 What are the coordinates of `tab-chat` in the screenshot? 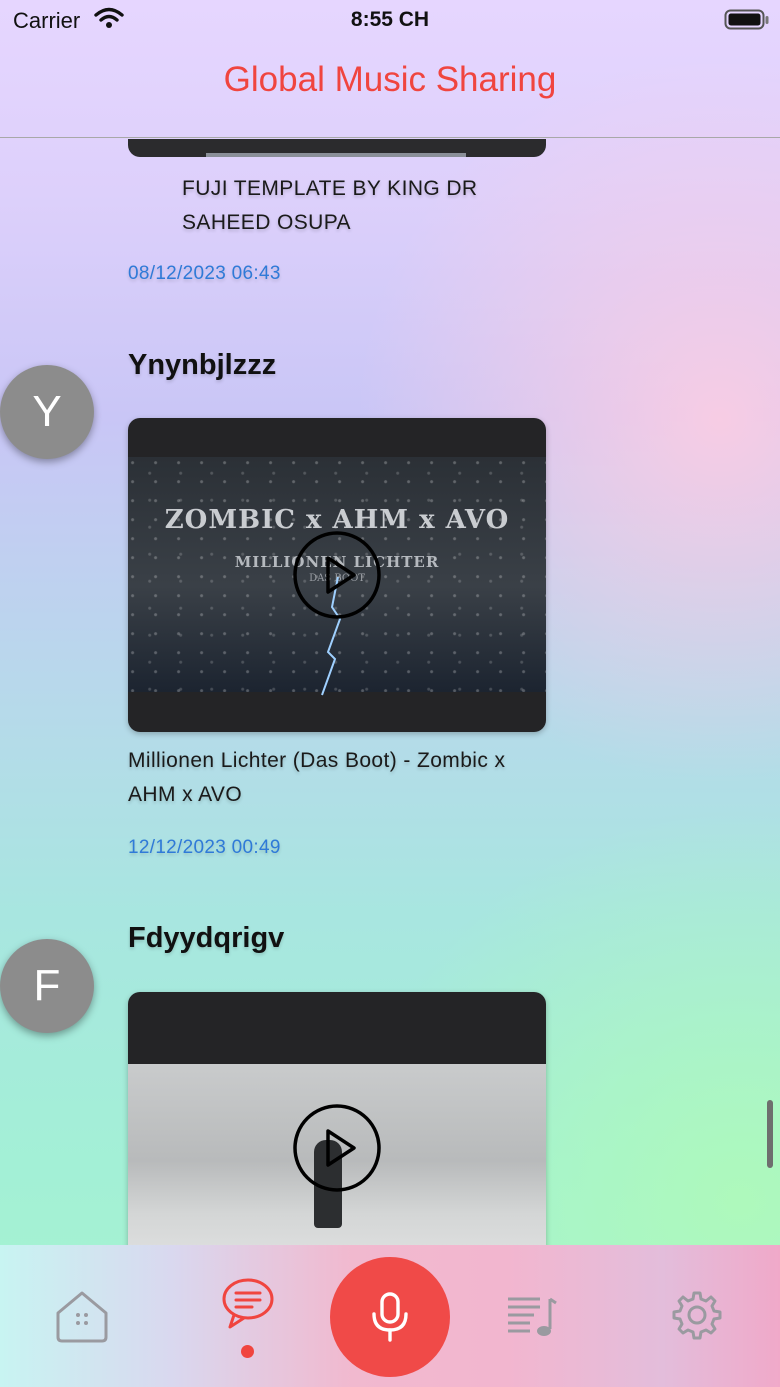 It's located at (248, 1305).